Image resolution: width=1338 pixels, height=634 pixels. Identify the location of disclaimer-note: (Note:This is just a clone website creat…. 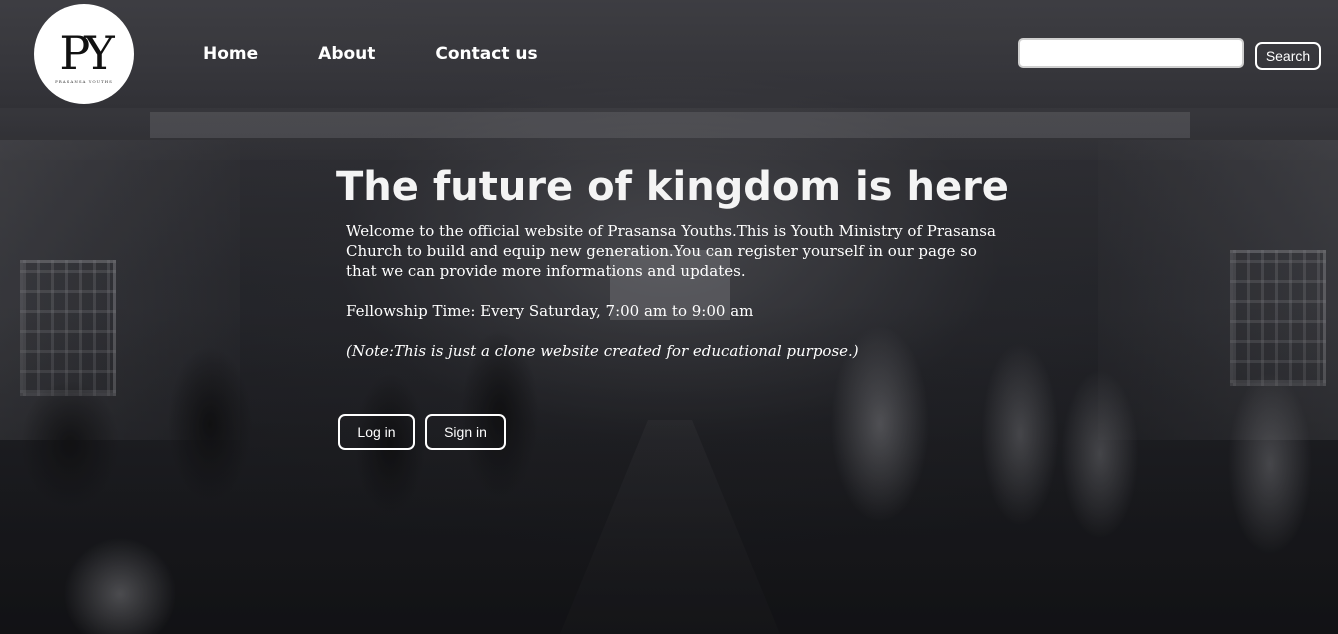
(602, 351).